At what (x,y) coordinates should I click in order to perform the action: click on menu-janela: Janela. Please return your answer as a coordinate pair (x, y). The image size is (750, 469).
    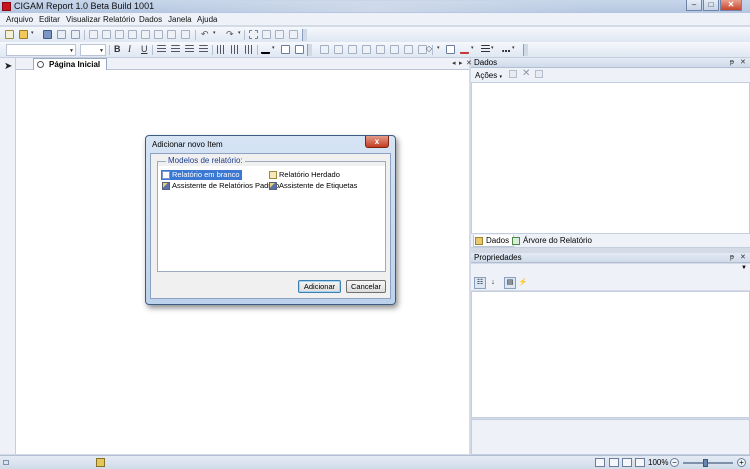
    Looking at the image, I should click on (180, 19).